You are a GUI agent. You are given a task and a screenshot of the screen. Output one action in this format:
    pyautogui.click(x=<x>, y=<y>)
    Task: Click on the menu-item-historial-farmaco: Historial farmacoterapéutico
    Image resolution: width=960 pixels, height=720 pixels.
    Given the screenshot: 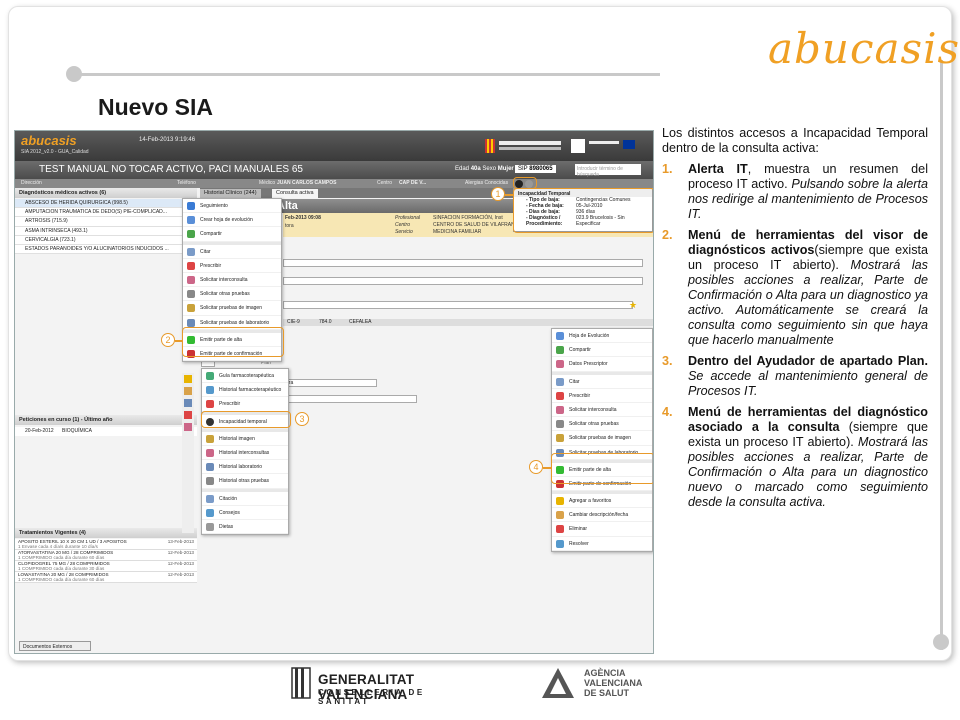 What is the action you would take?
    pyautogui.click(x=245, y=390)
    